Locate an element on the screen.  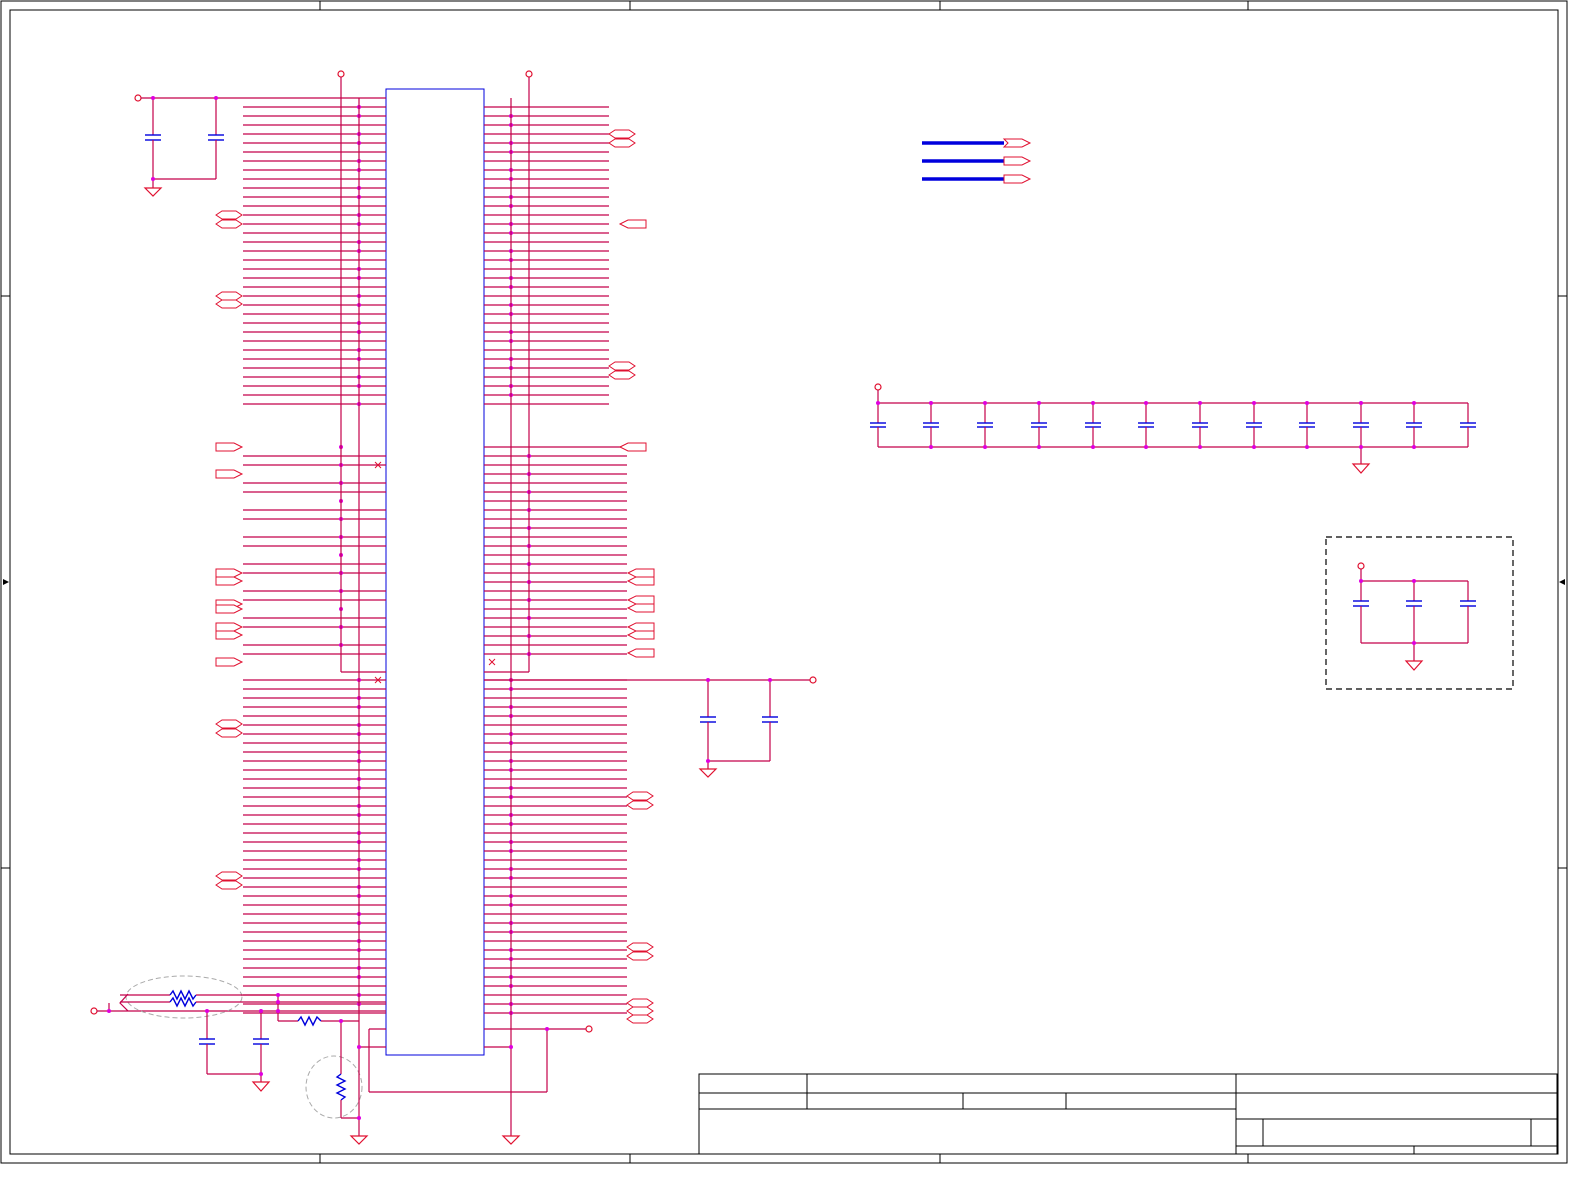
title-block is located at coordinates (1128, 1114).